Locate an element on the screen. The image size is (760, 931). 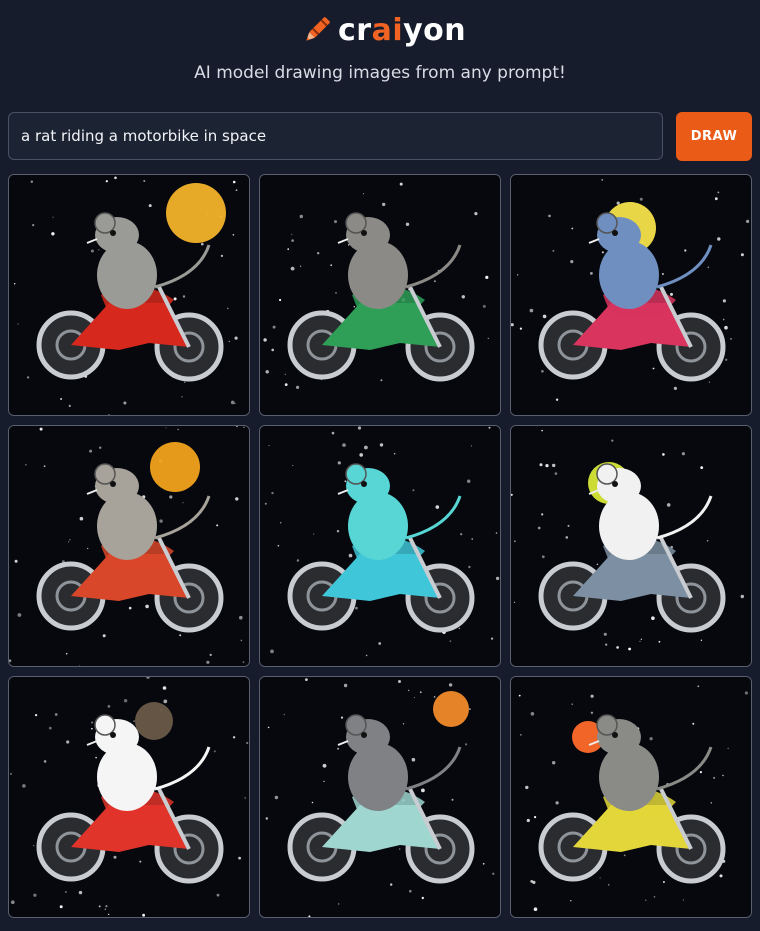
crayon-icon is located at coordinates (318, 29).